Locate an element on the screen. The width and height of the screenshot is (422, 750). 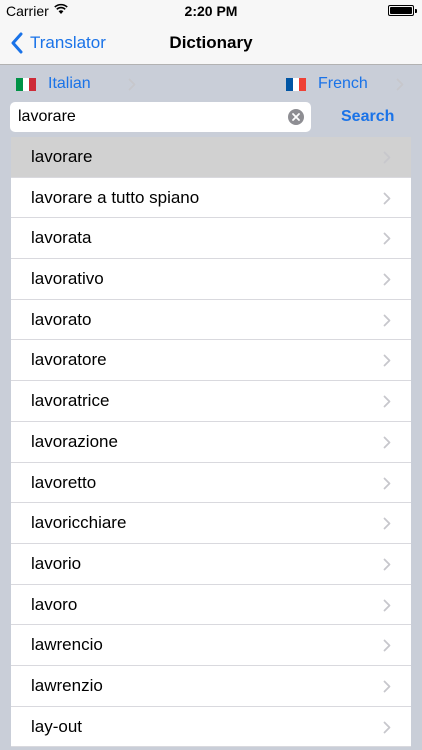
search-row: Search is located at coordinates (211, 117).